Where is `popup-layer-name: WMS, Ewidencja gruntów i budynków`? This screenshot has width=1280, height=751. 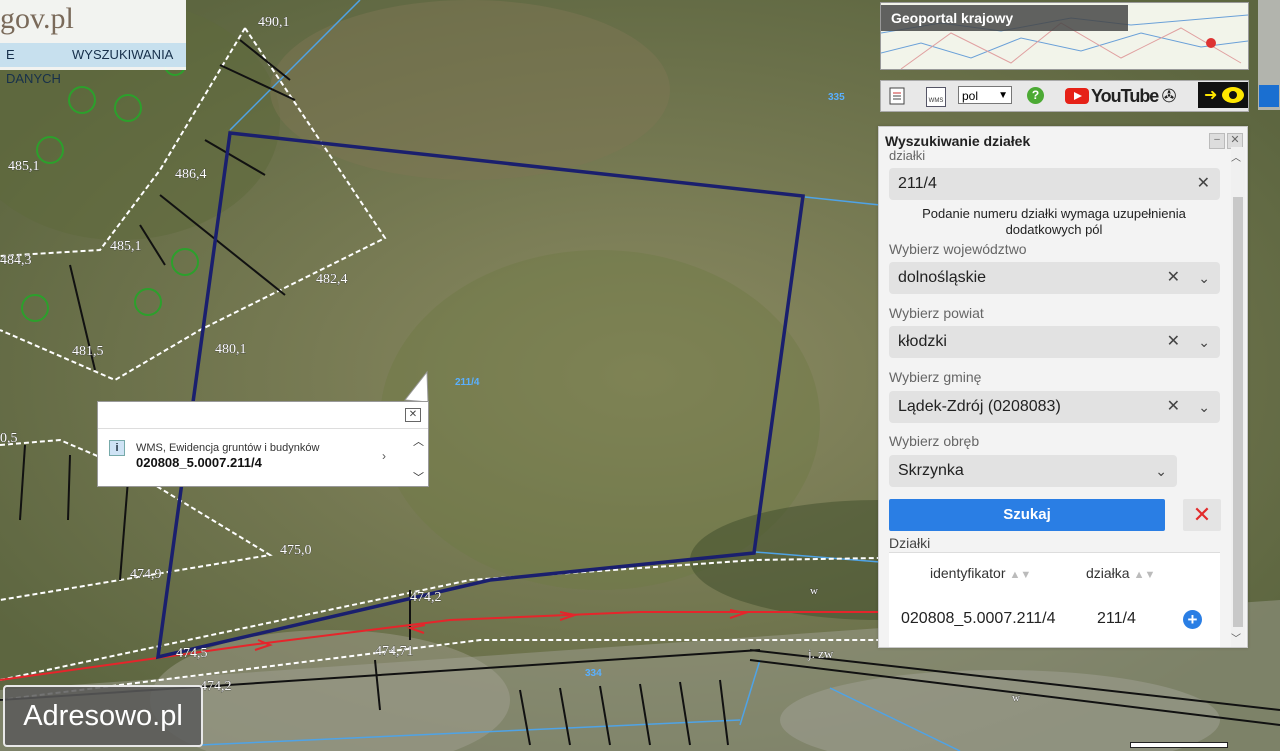 popup-layer-name: WMS, Ewidencja gruntów i budynków is located at coordinates (228, 448).